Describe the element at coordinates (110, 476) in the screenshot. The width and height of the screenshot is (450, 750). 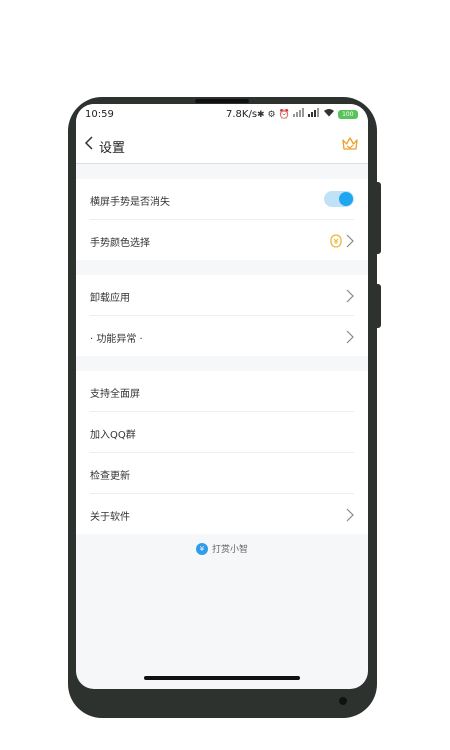
I see `row-label: 检查更新` at that location.